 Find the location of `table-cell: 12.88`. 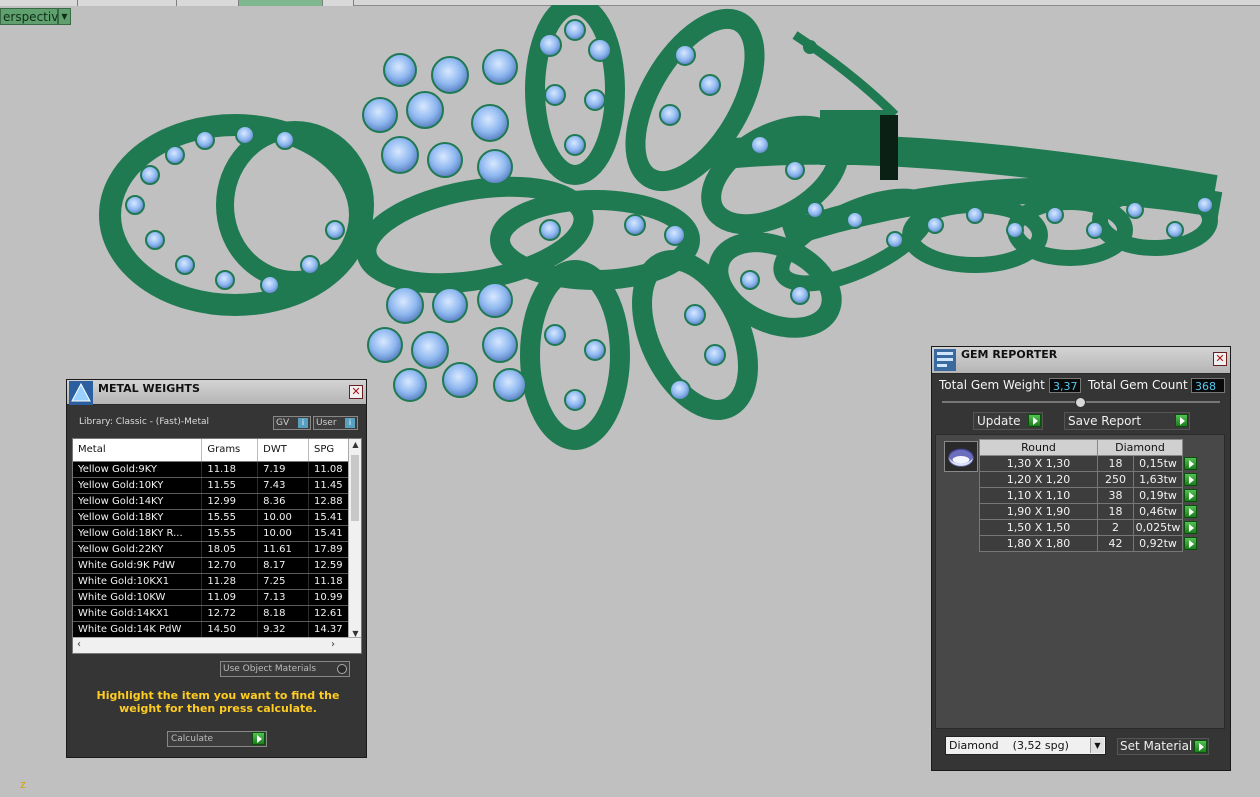

table-cell: 12.88 is located at coordinates (328, 501).